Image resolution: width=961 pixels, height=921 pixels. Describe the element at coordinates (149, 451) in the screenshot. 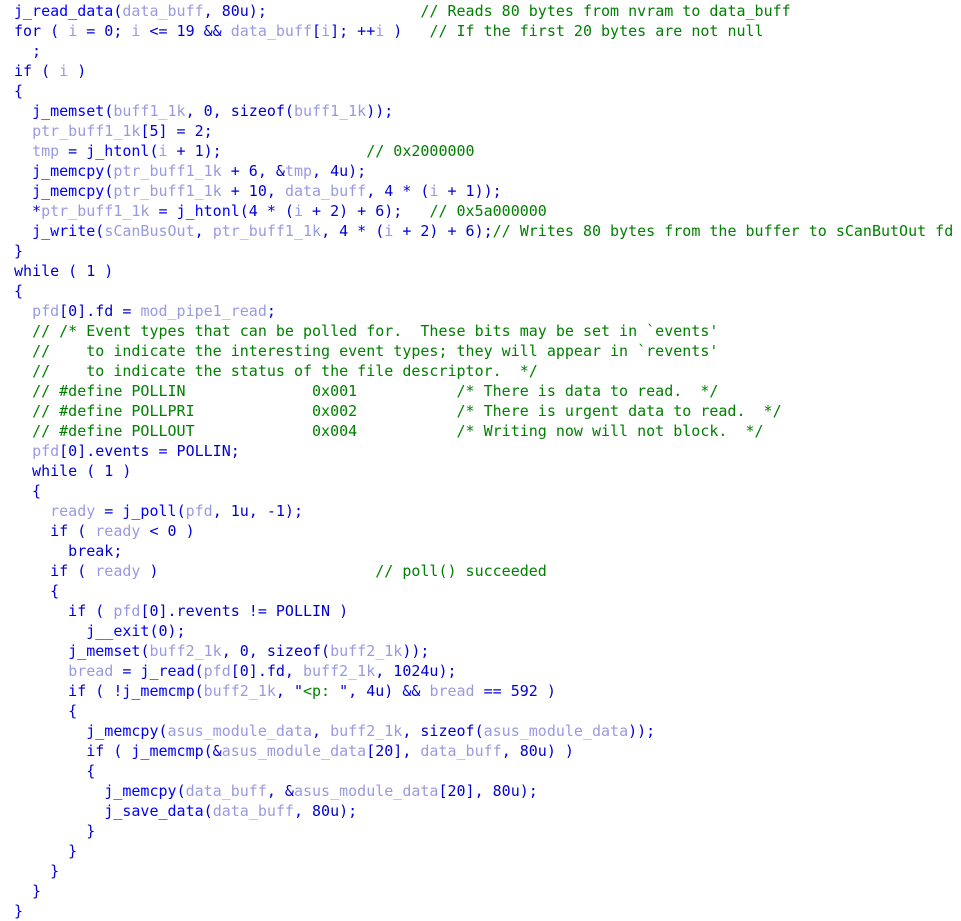

I see `code-keyword: [0].events = POLLIN;` at that location.